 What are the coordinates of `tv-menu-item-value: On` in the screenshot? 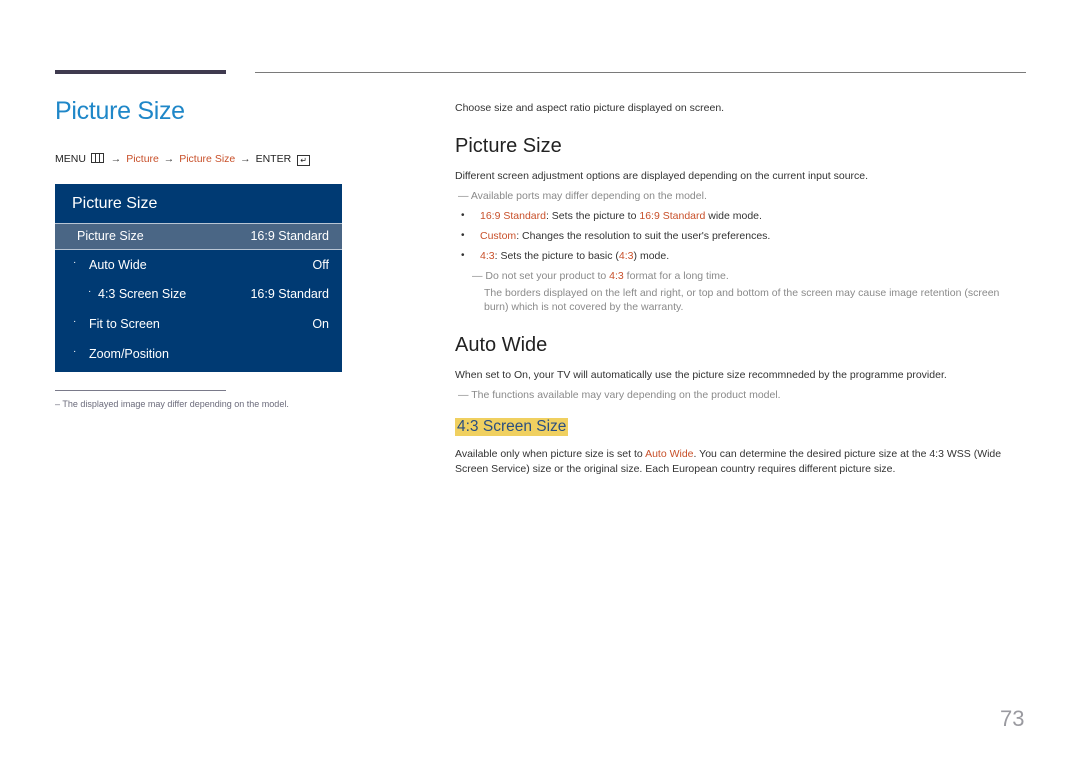 It's located at (320, 324).